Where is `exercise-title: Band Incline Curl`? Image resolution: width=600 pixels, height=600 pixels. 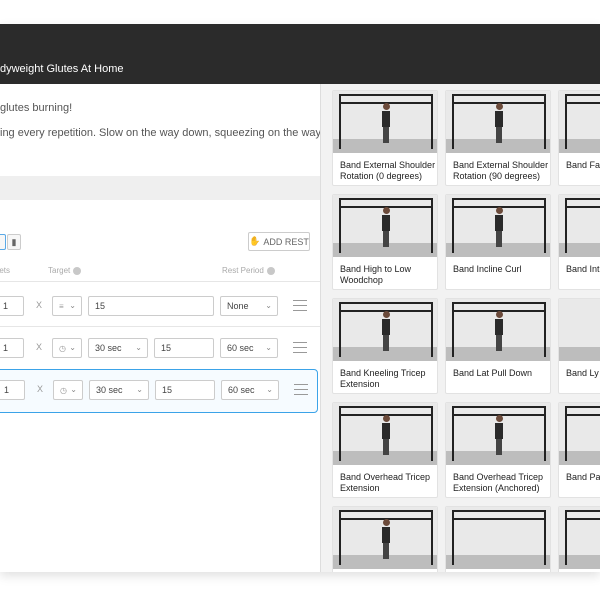
exercise-title: Band Incline Curl is located at coordinates (487, 269).